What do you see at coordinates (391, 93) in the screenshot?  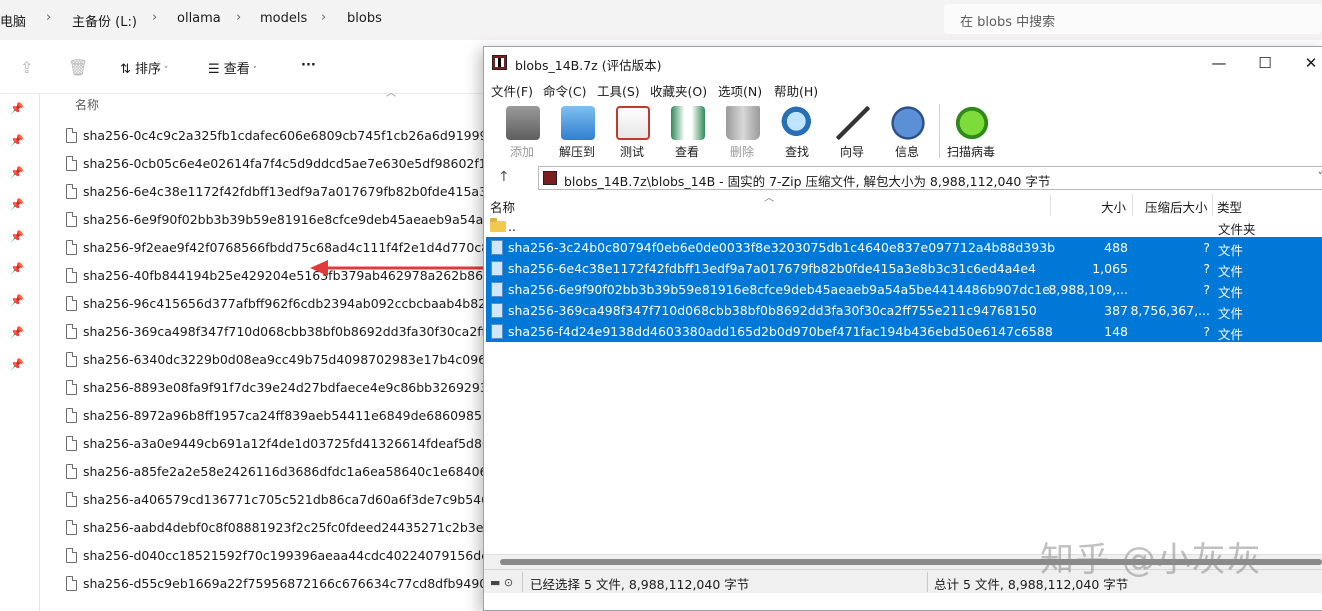 I see `sort-ascending-icon: ︿` at bounding box center [391, 93].